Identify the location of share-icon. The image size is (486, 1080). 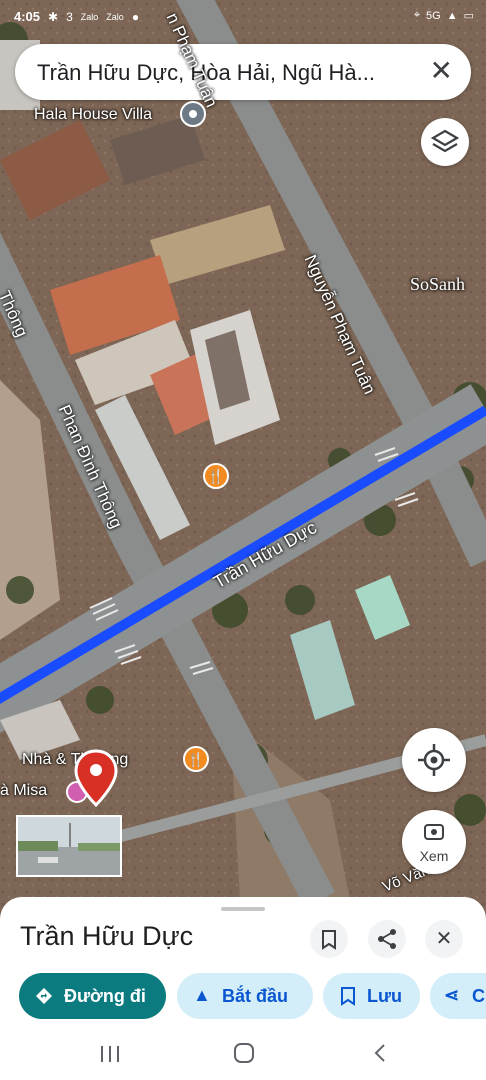
(387, 939).